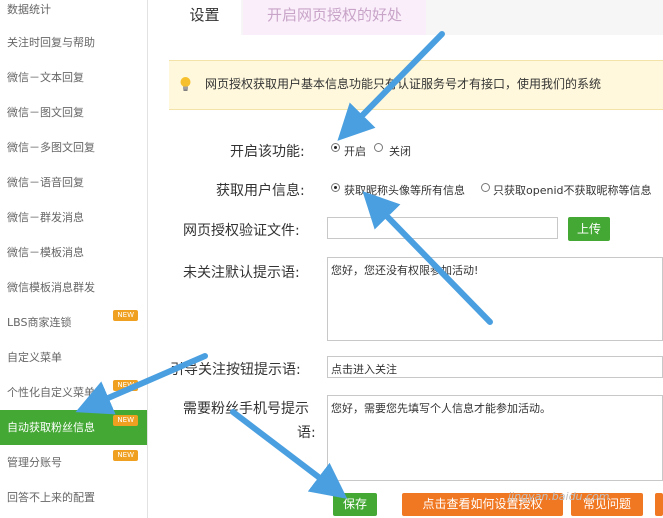 This screenshot has width=663, height=518. Describe the element at coordinates (141, 384) in the screenshot. I see `arrow-to-sidebar` at that location.